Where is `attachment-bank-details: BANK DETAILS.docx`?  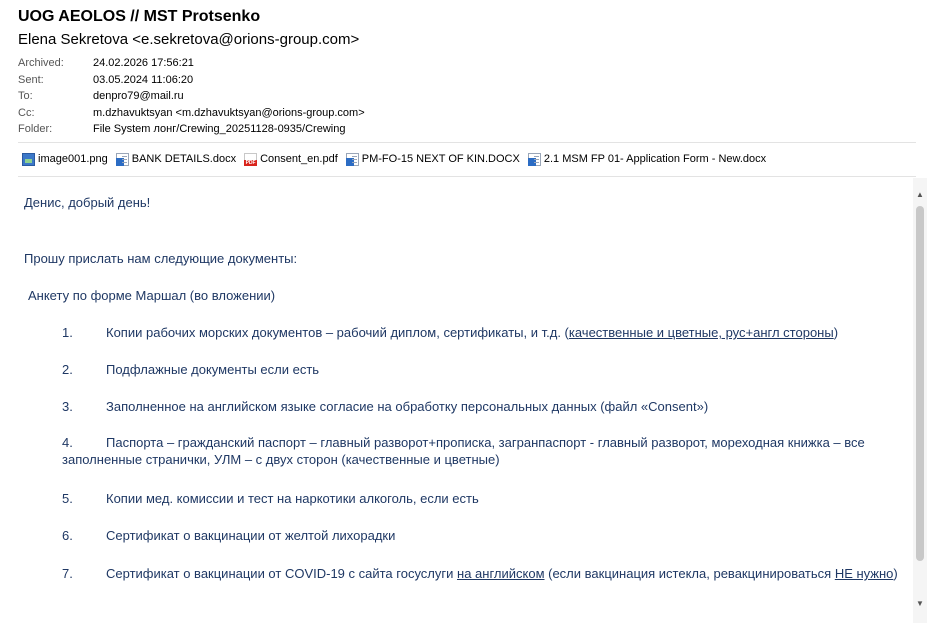
attachment-bank-details: BANK DETAILS.docx is located at coordinates (176, 159).